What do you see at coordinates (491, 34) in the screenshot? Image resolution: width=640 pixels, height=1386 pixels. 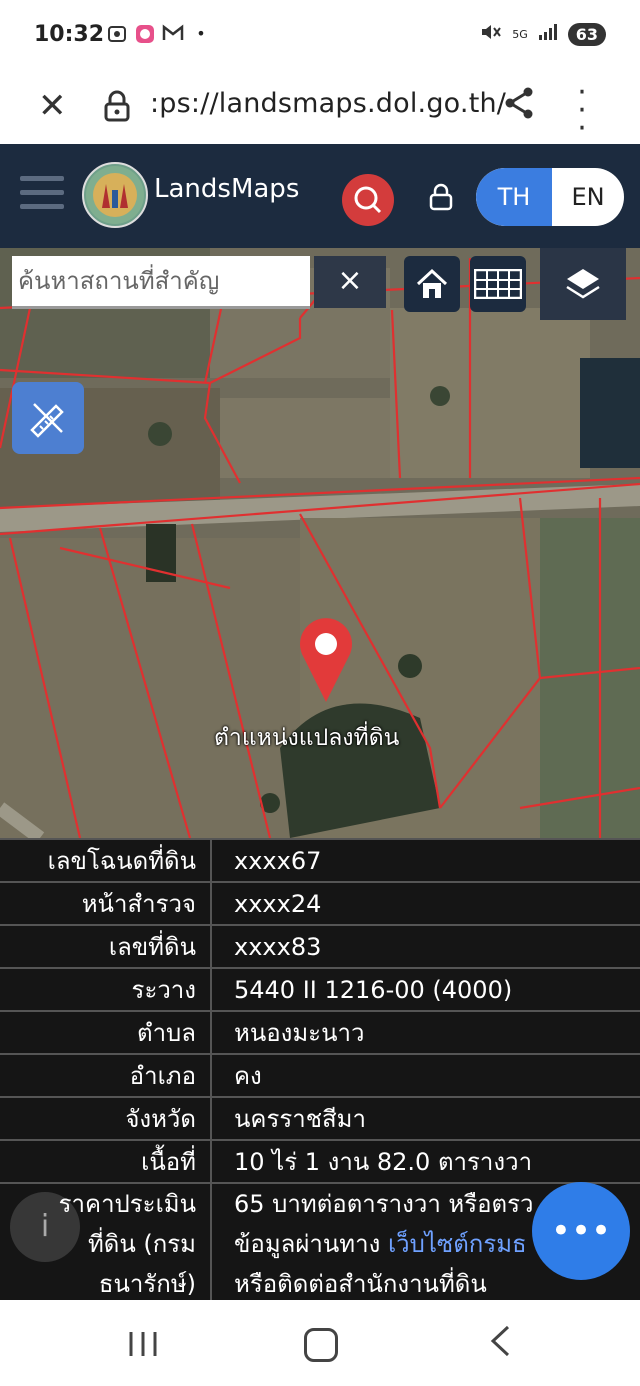 I see `mute-icon` at bounding box center [491, 34].